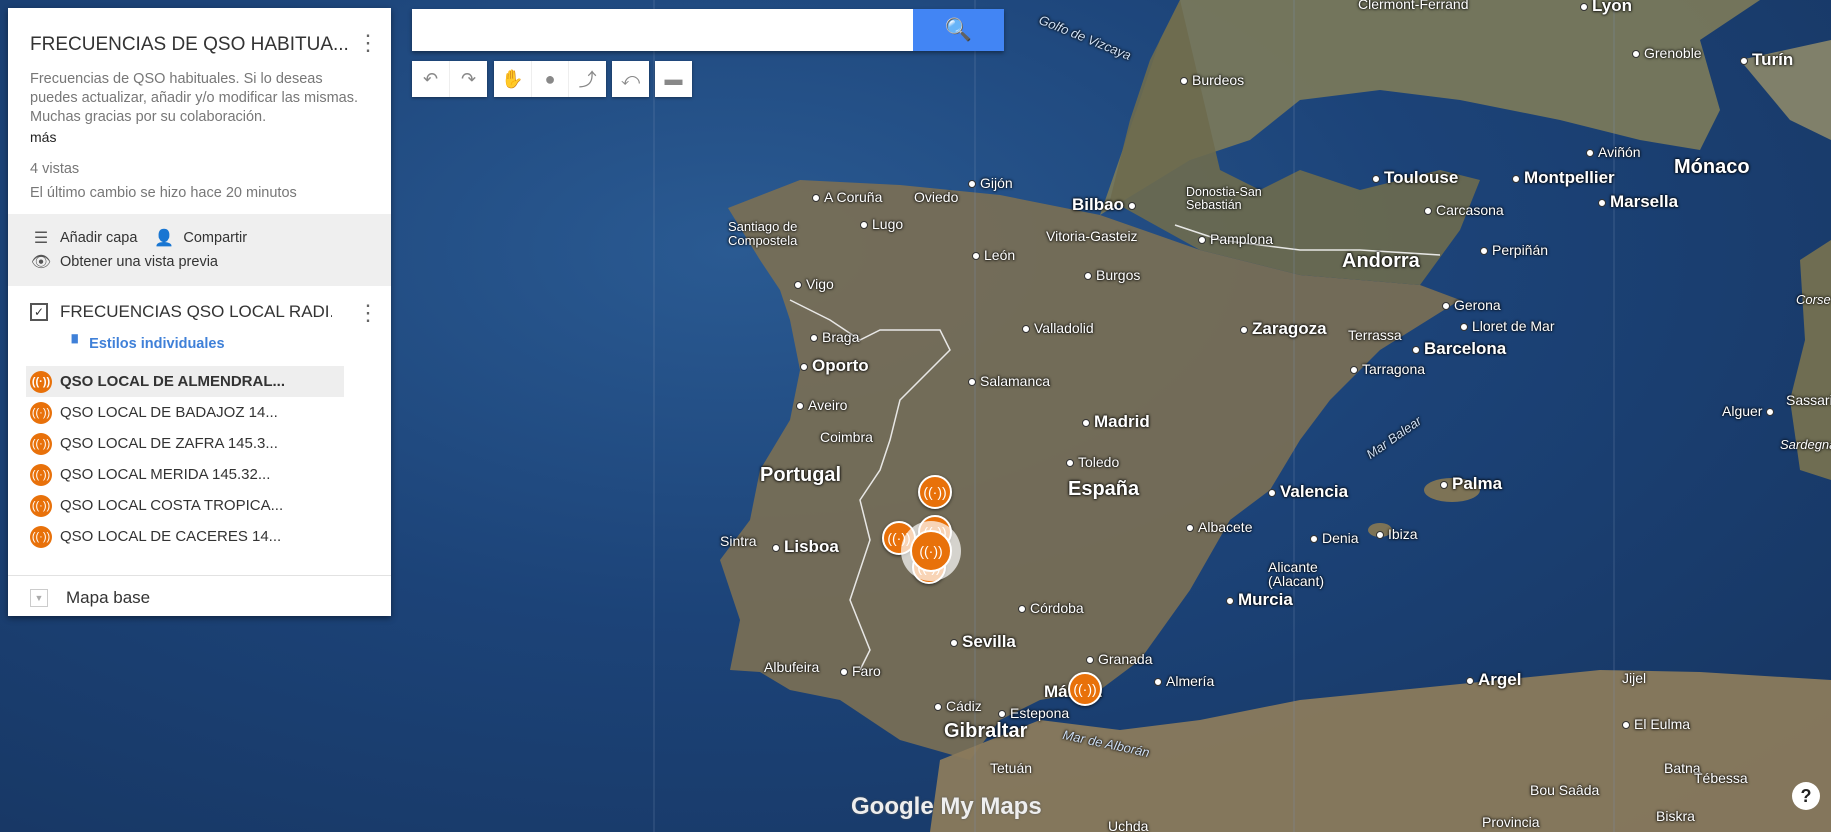 This screenshot has width=1831, height=832. I want to click on label-cordoba: Córdoba, so click(1051, 608).